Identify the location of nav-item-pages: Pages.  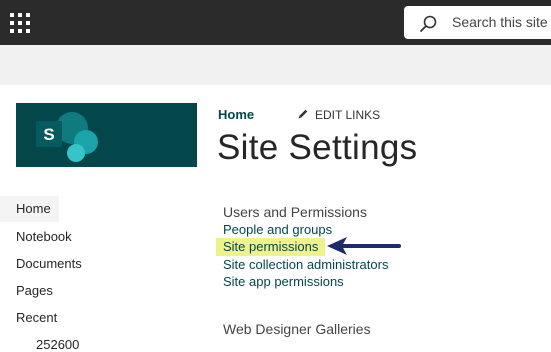
(34, 290).